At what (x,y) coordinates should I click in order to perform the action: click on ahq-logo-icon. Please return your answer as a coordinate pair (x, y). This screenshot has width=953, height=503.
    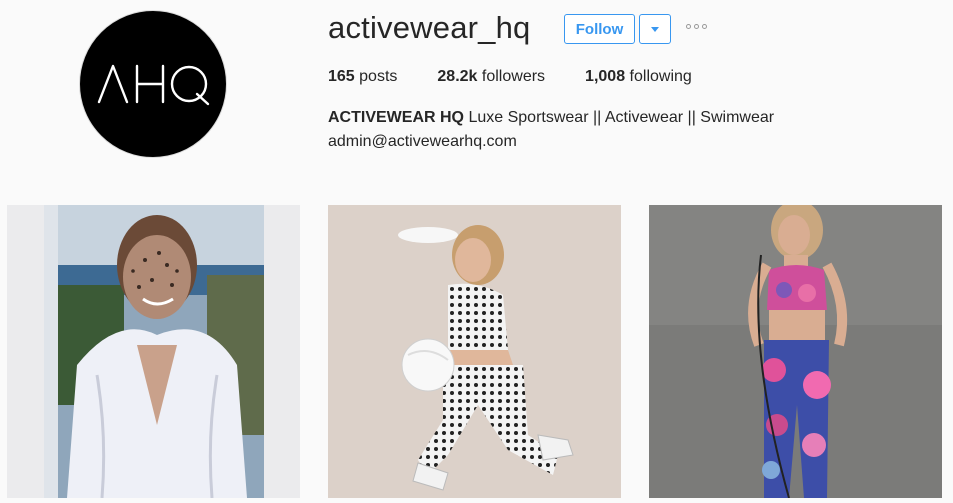
    Looking at the image, I should click on (153, 85).